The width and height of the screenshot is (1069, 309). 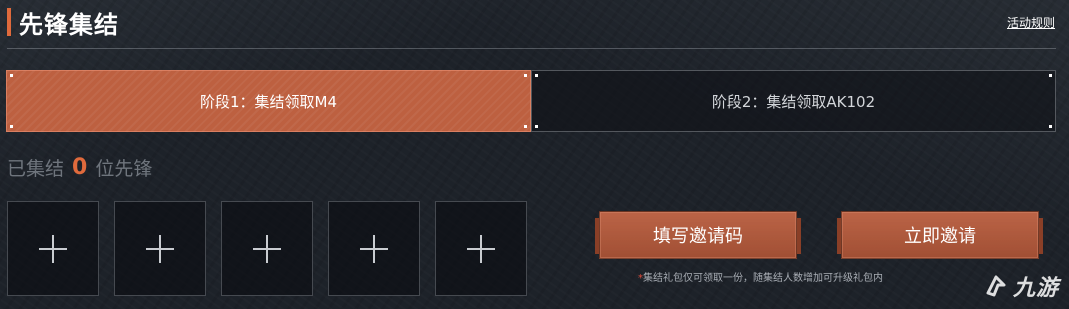 I want to click on watermark: 九游, so click(x=1021, y=286).